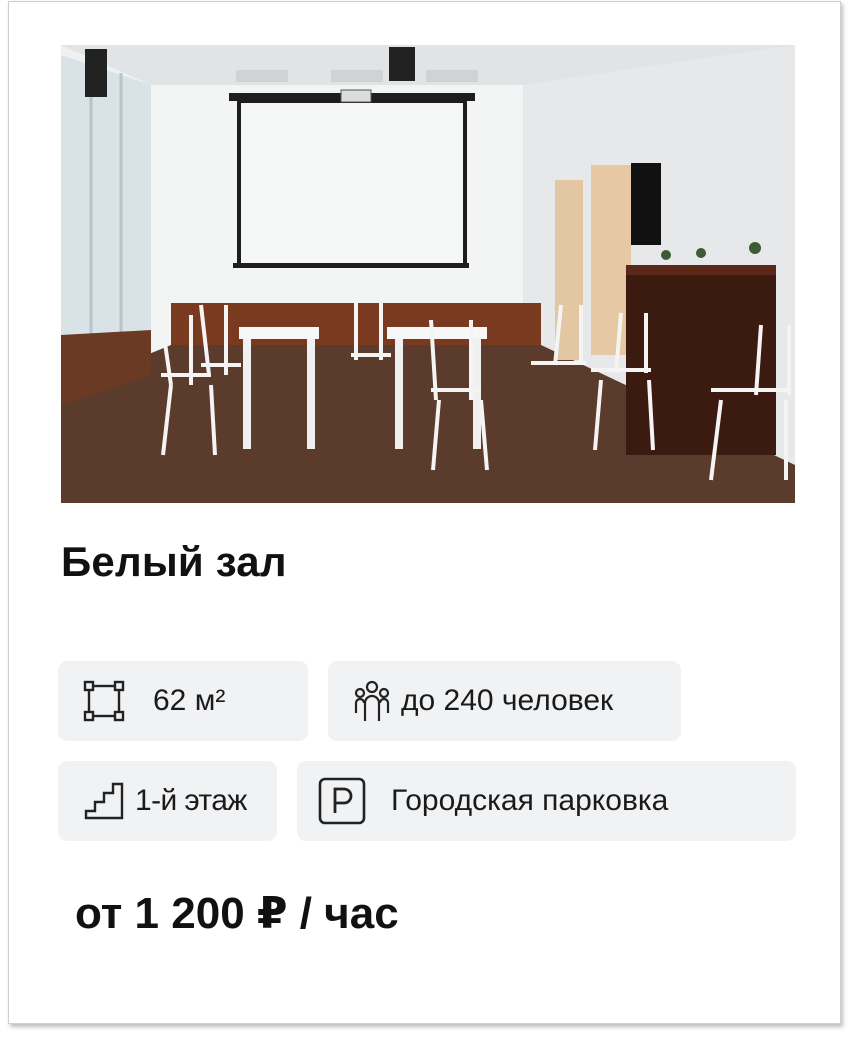 The width and height of the screenshot is (850, 1041). Describe the element at coordinates (507, 700) in the screenshot. I see `capacity-label: до 240 человек` at that location.